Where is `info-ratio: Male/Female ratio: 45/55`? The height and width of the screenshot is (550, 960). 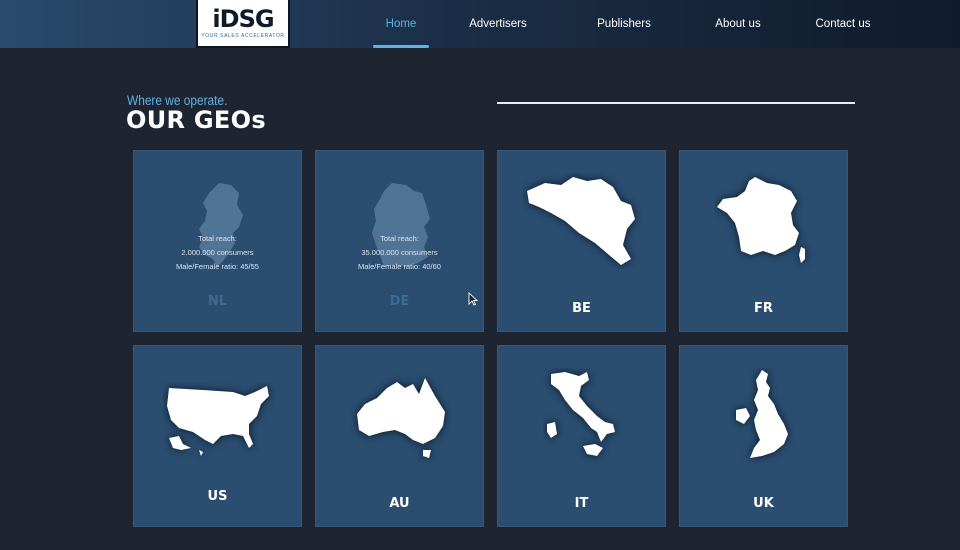
info-ratio: Male/Female ratio: 45/55 is located at coordinates (217, 266).